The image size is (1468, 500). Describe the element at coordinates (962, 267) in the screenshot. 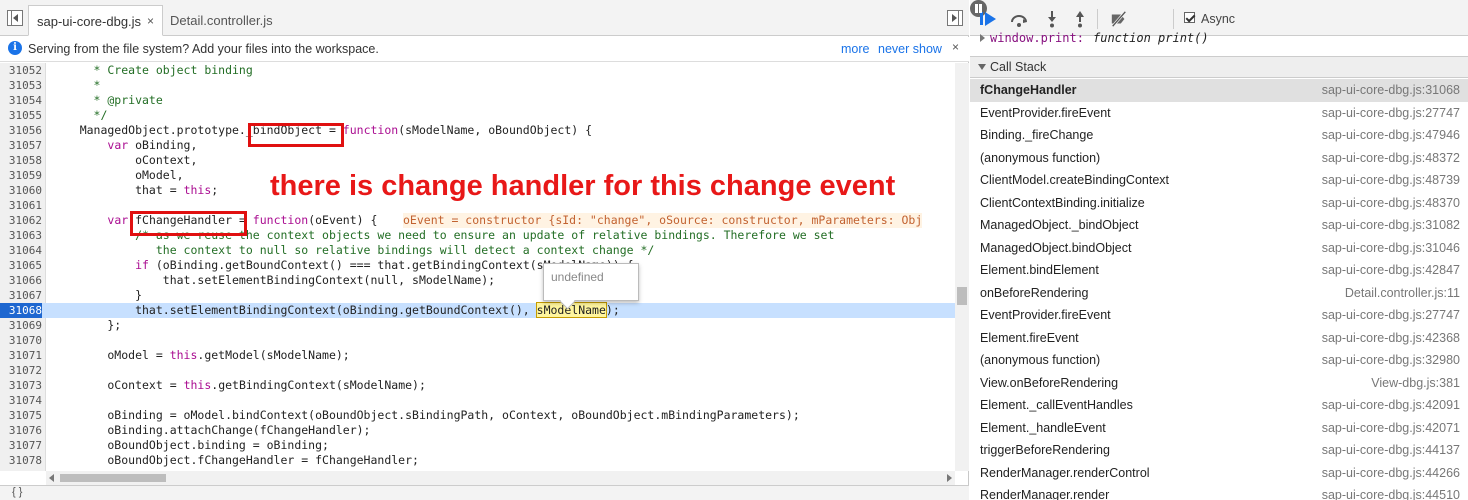

I see `vertical-scrollbar` at that location.